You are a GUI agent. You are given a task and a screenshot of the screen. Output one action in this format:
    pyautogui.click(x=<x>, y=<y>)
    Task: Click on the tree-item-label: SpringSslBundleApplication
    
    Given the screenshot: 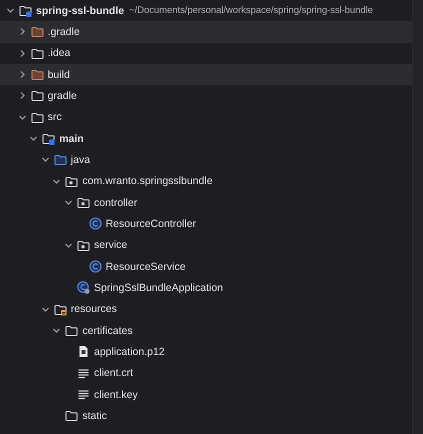 What is the action you would take?
    pyautogui.click(x=158, y=288)
    